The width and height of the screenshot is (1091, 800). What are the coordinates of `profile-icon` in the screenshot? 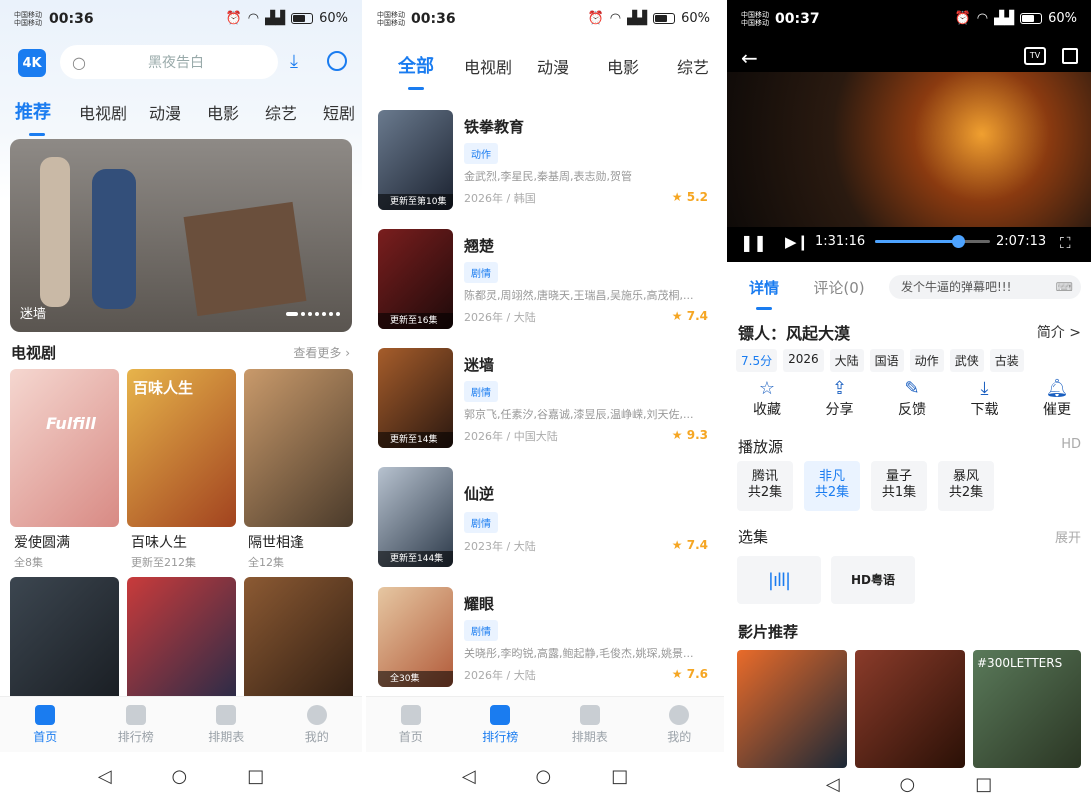 It's located at (316, 715).